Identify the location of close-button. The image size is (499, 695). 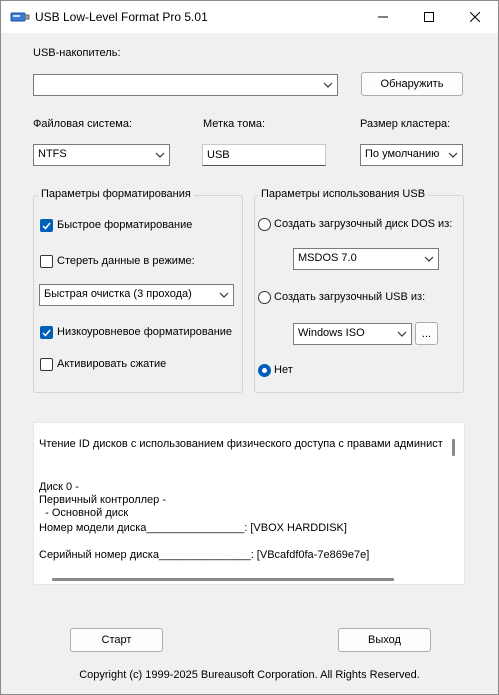
(475, 17).